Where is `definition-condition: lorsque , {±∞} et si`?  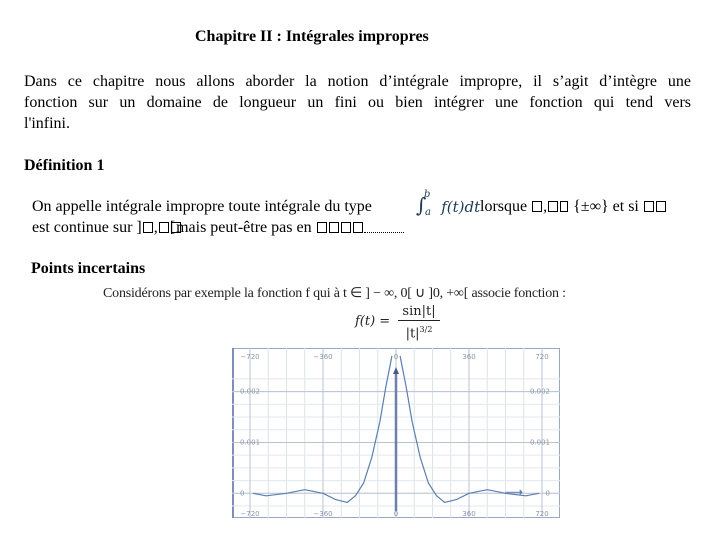 definition-condition: lorsque , {±∞} et si is located at coordinates (573, 207).